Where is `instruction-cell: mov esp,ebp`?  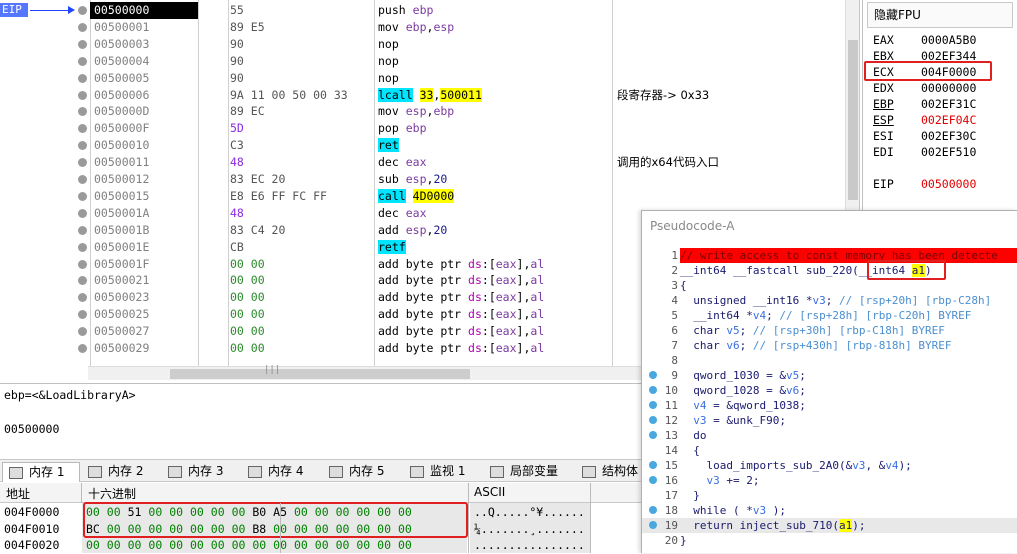 instruction-cell: mov esp,ebp is located at coordinates (495, 111).